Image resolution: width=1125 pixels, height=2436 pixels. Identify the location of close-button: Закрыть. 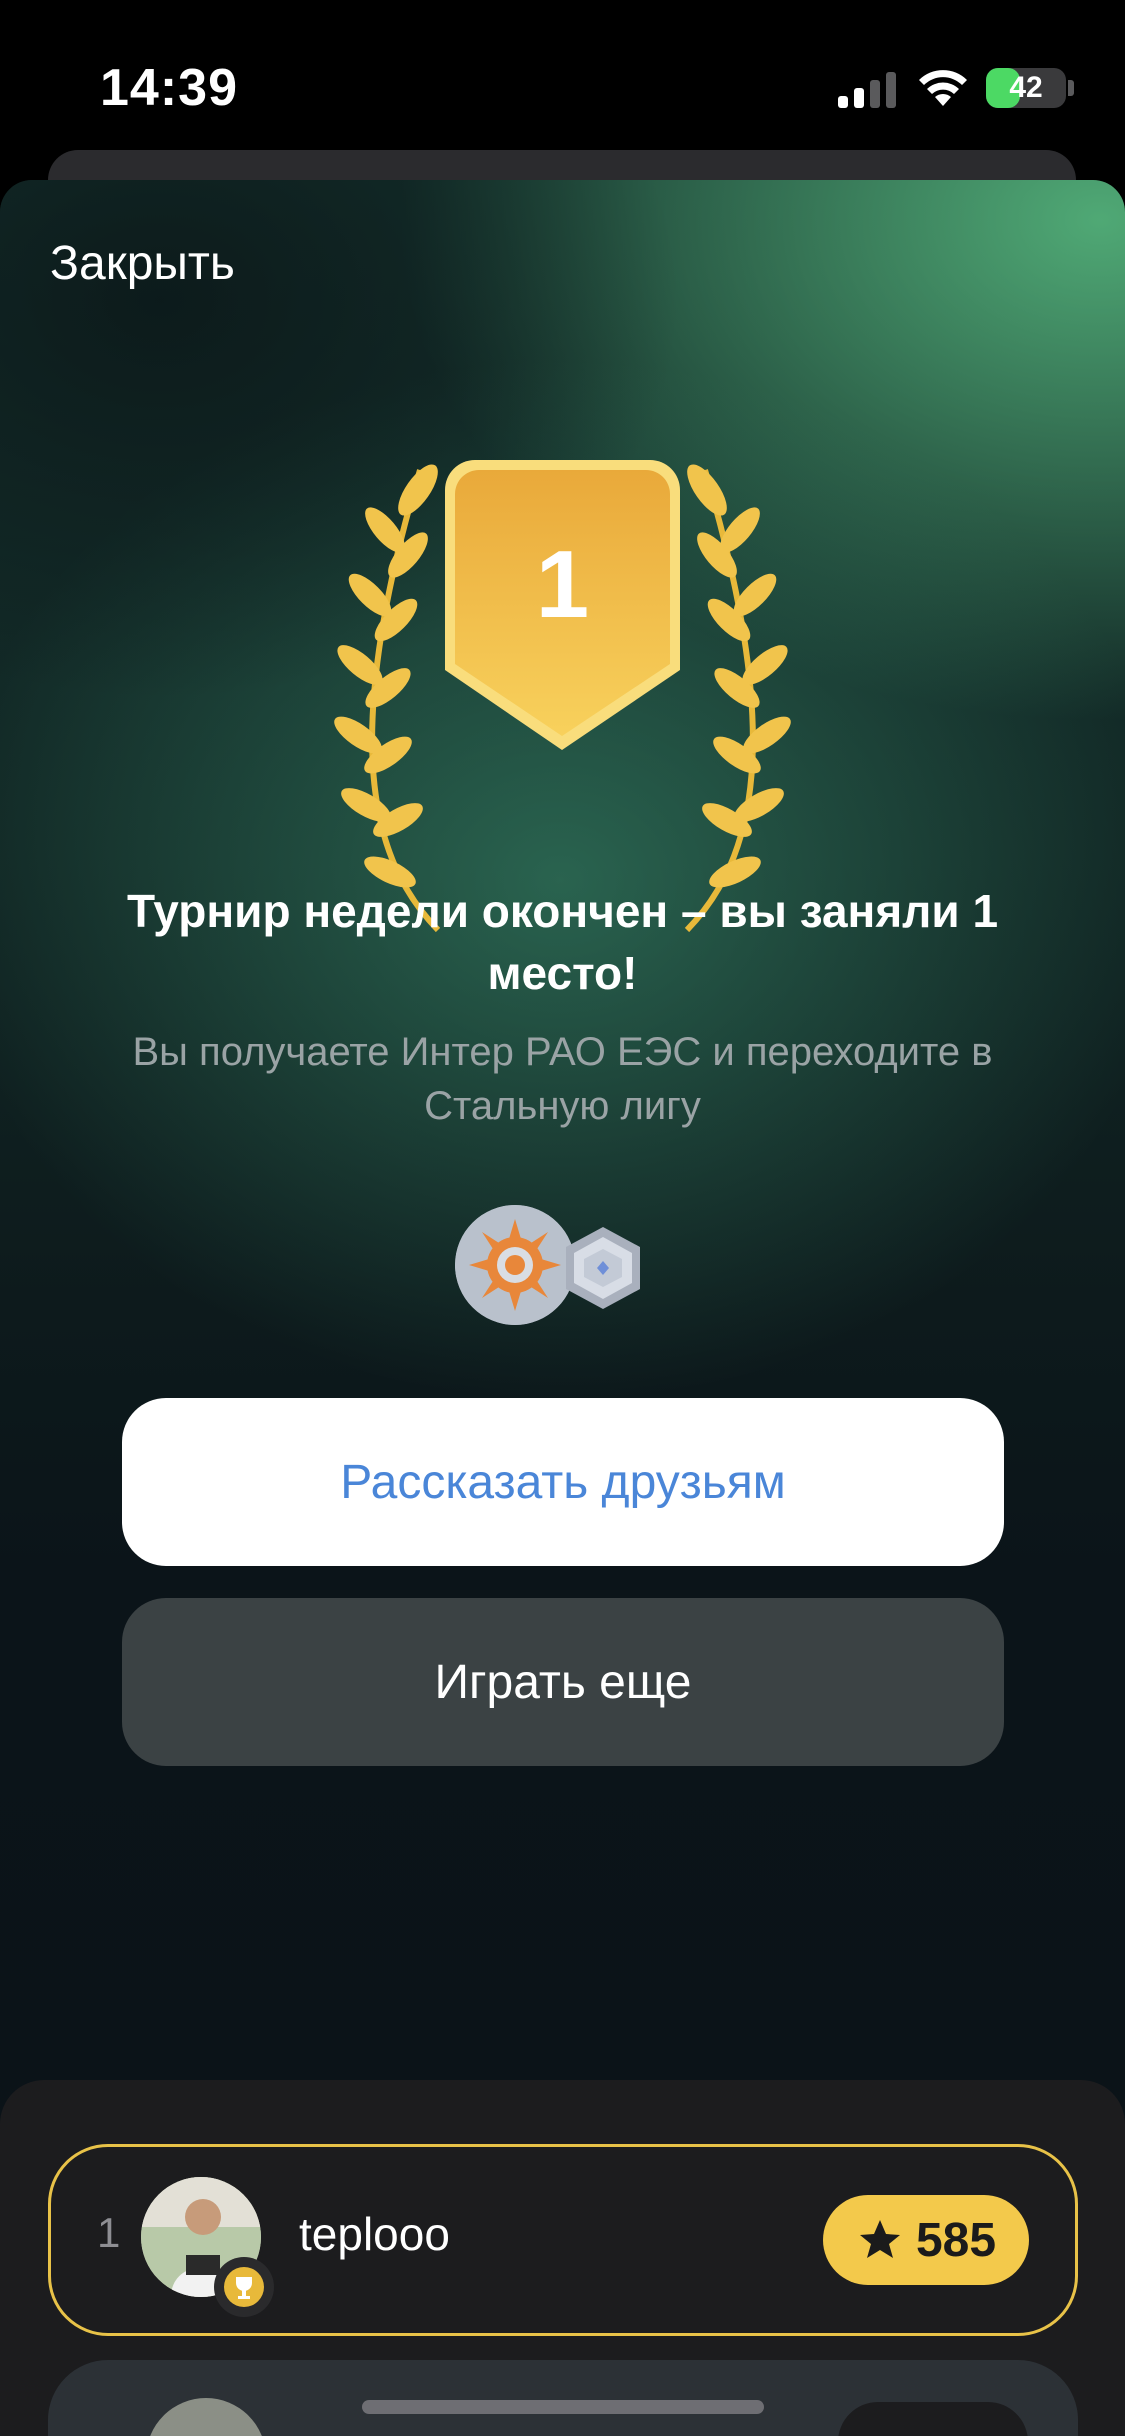
(142, 263).